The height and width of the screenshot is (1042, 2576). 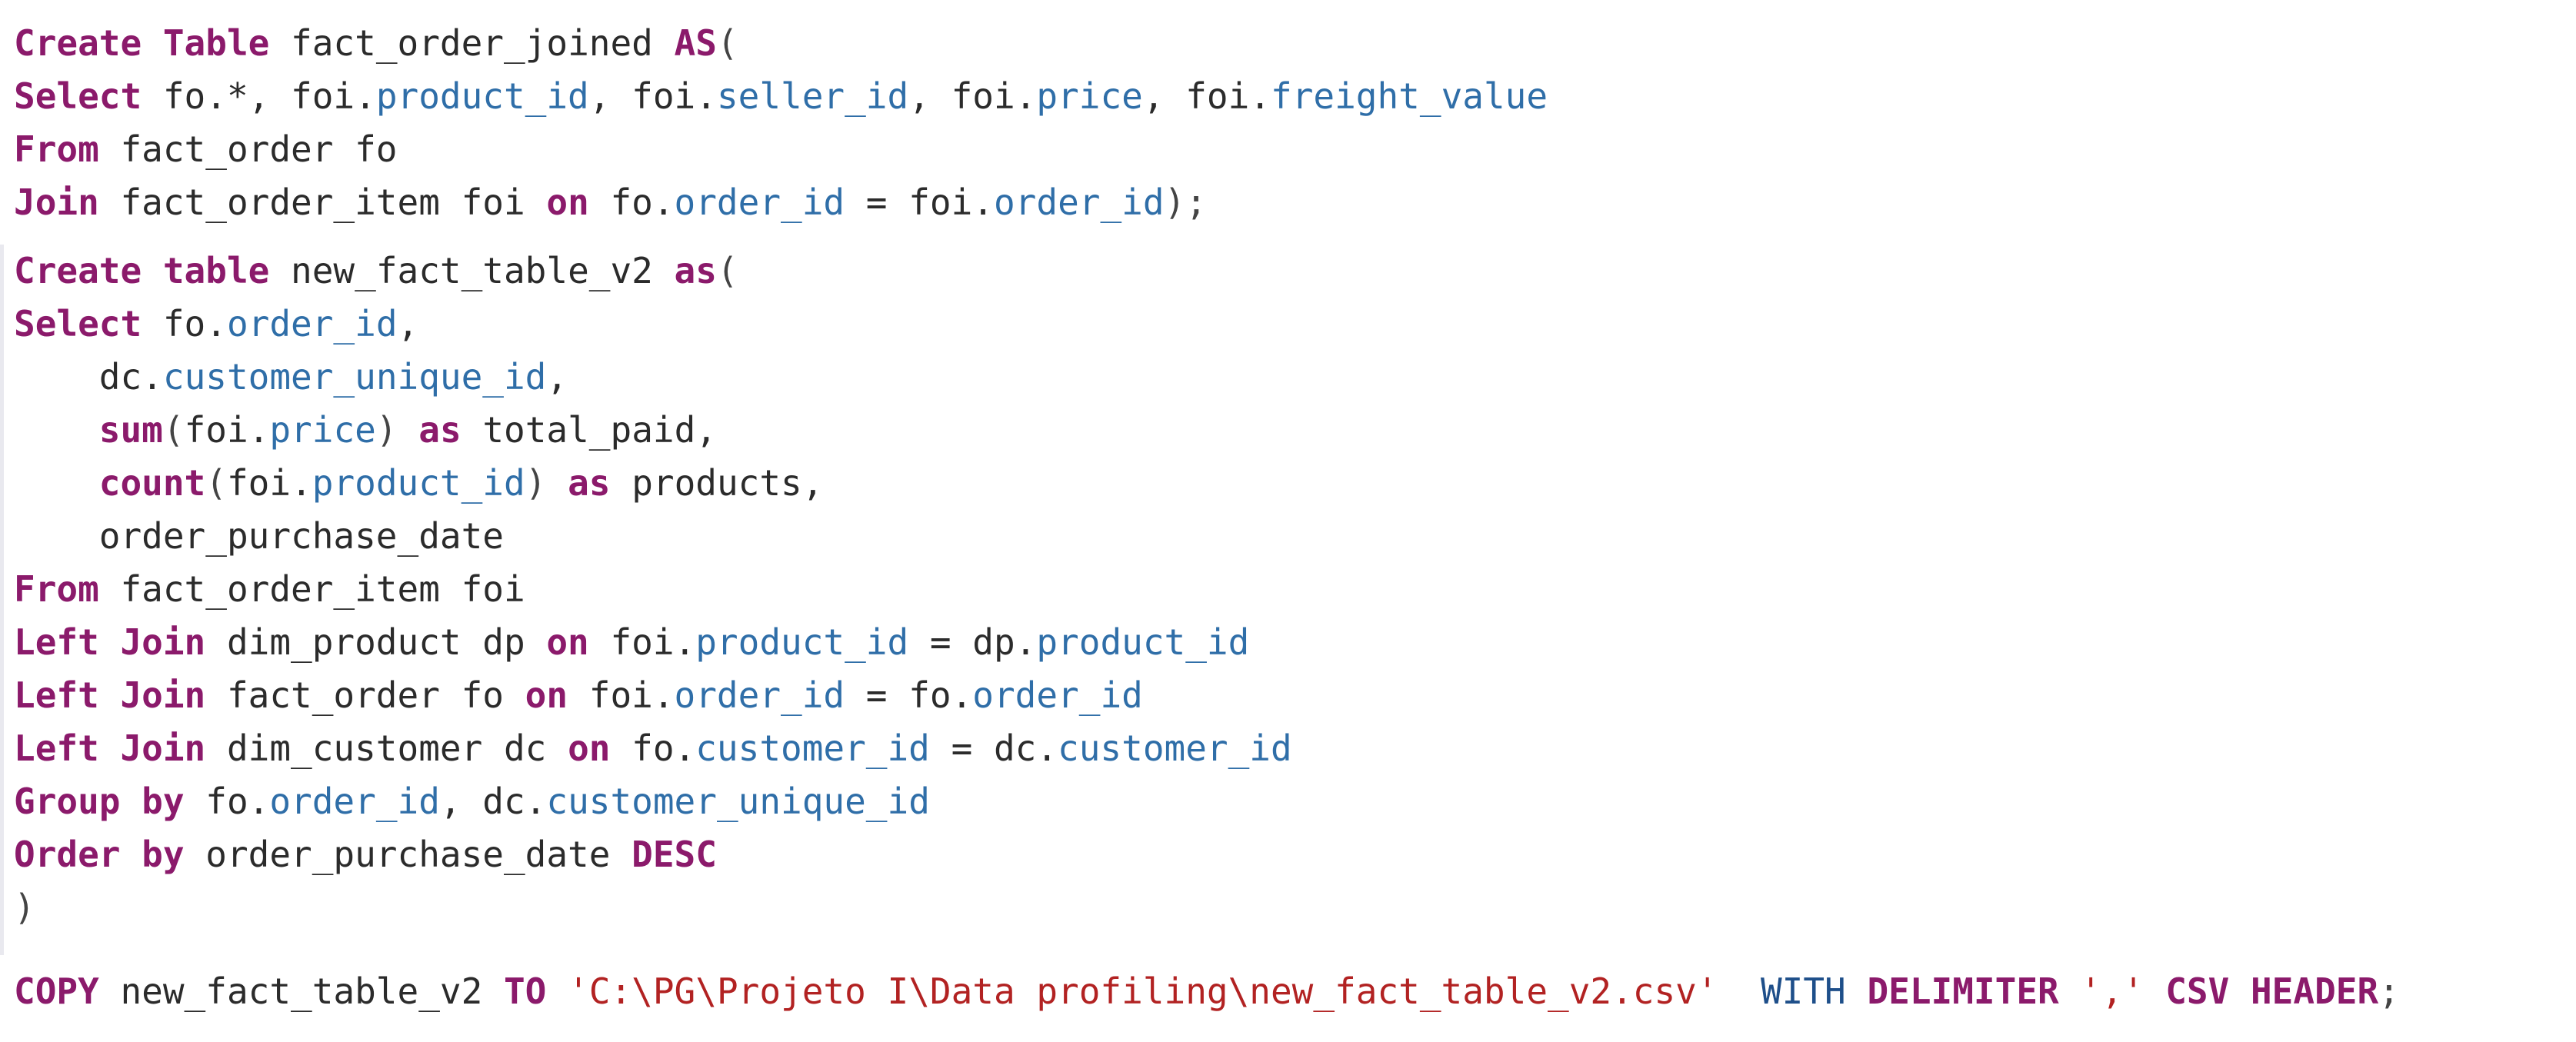 I want to click on code-token: = fo., so click(x=909, y=695).